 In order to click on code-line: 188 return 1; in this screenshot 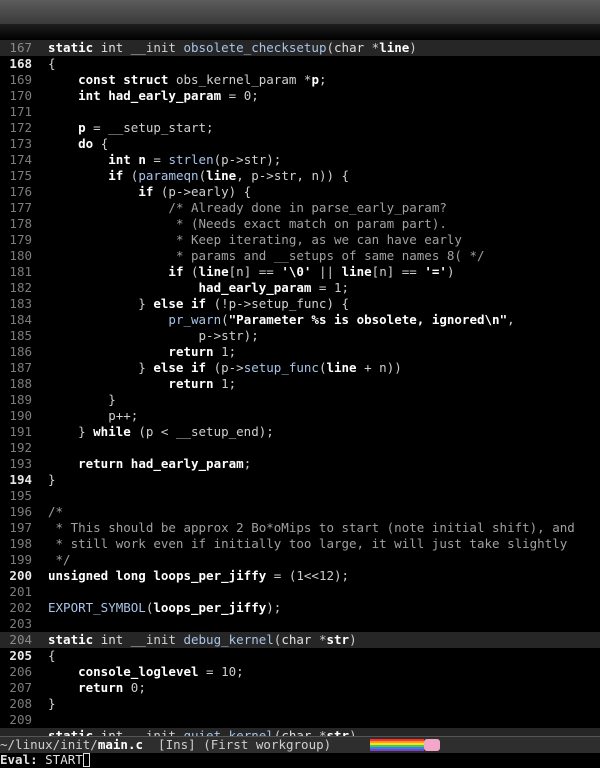, I will do `click(300, 384)`.